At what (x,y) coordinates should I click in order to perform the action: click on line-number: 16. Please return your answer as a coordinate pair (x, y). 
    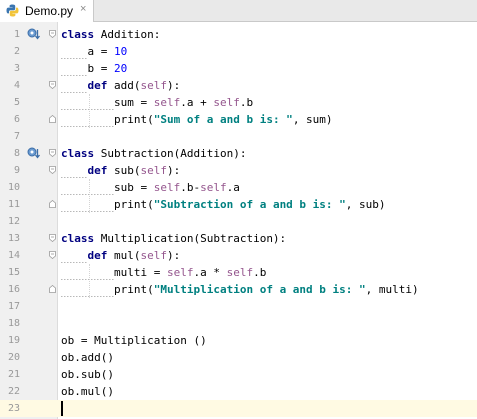
    Looking at the image, I should click on (13, 289).